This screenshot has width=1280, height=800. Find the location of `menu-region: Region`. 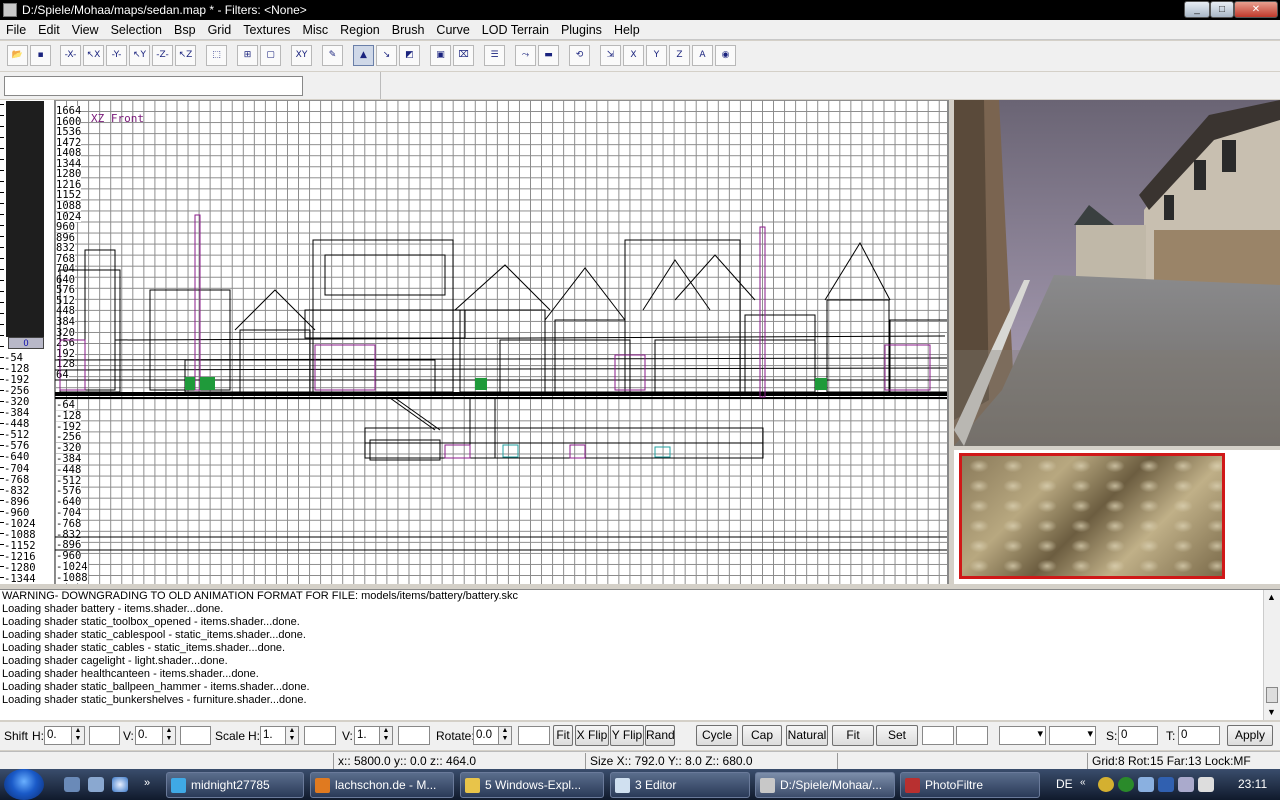

menu-region: Region is located at coordinates (360, 30).